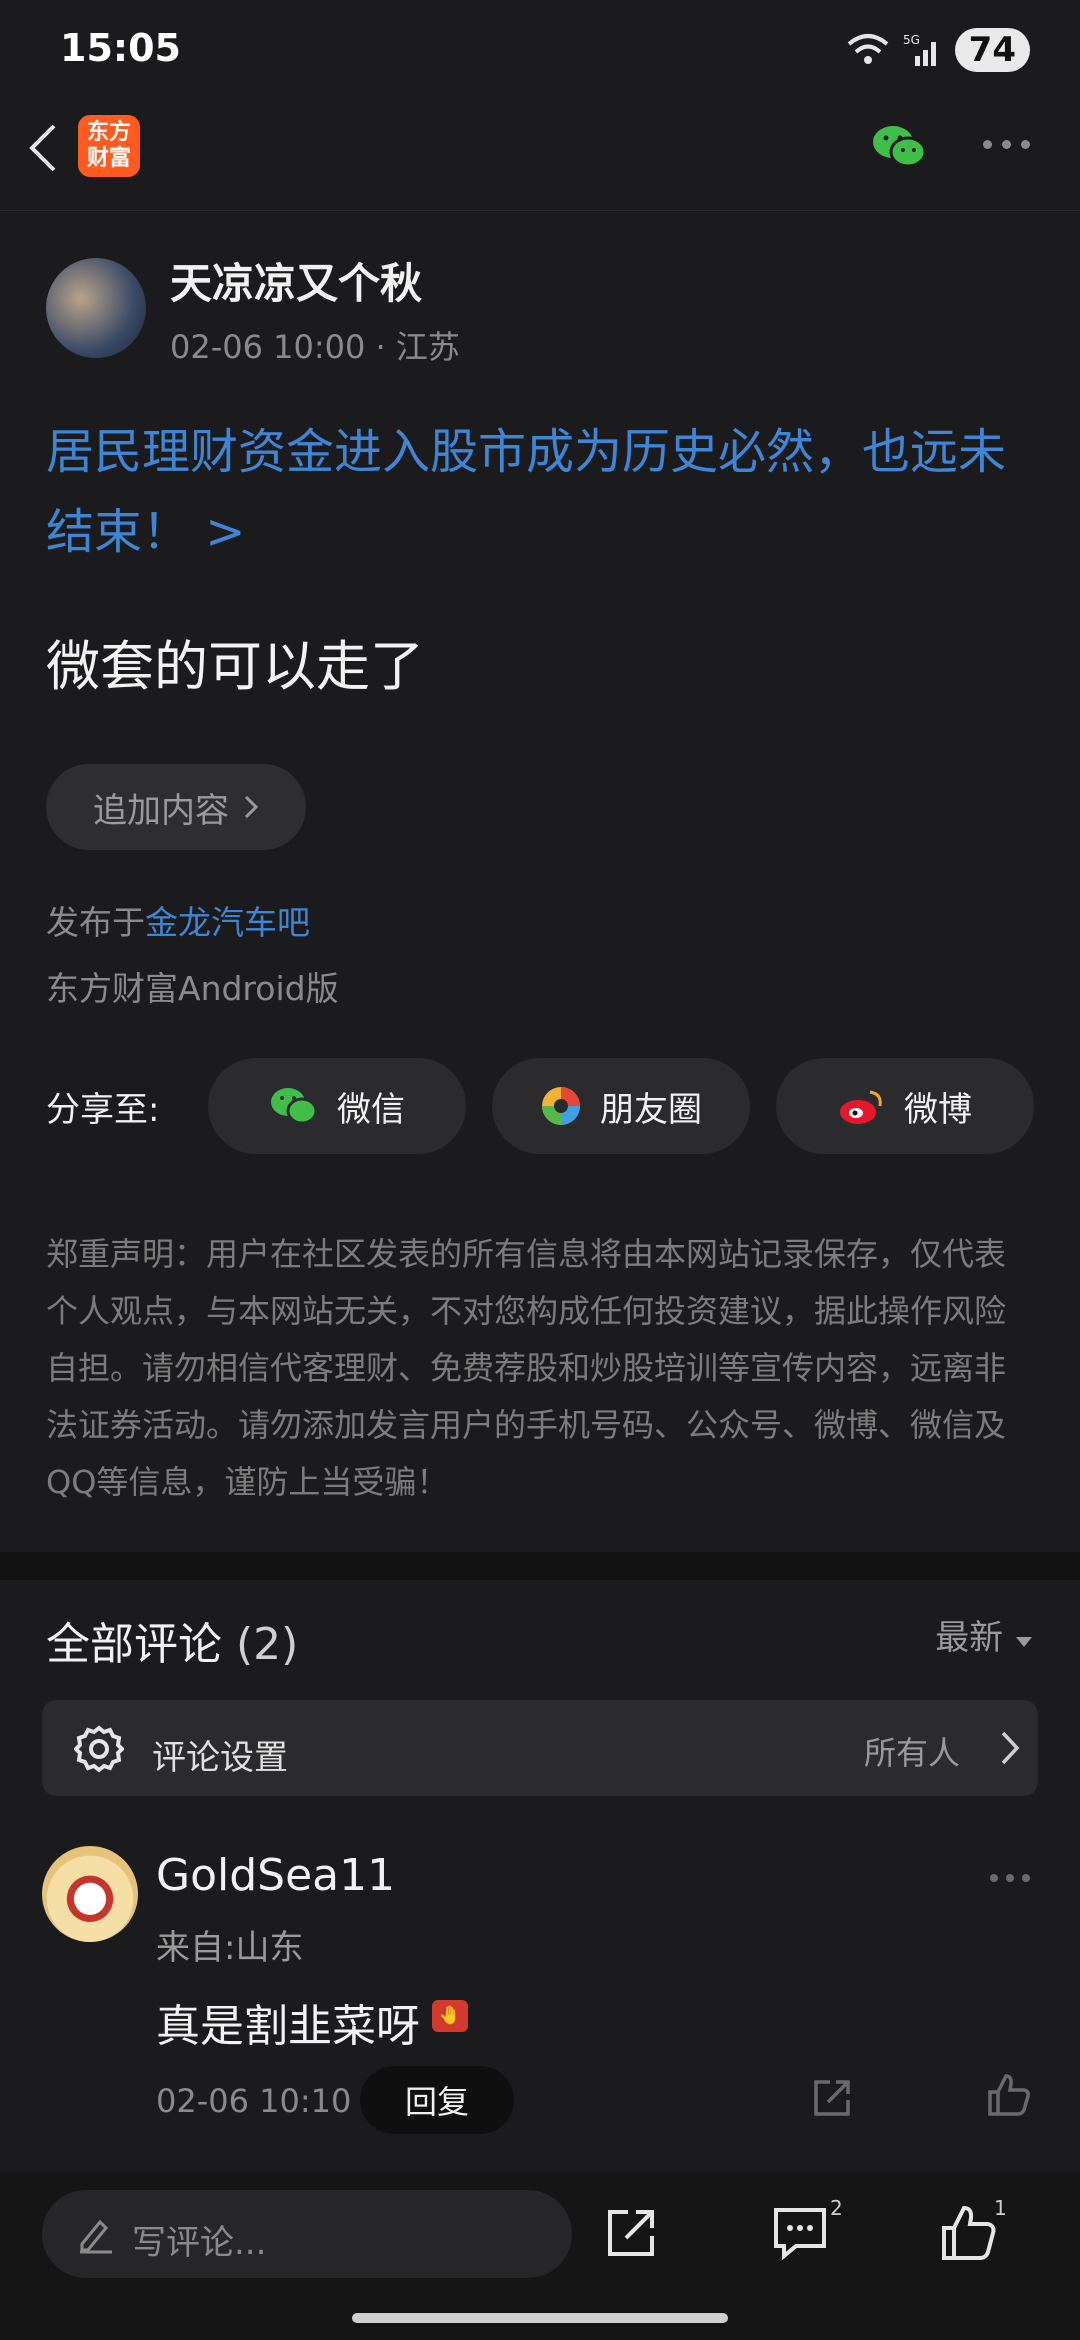  What do you see at coordinates (192, 988) in the screenshot?
I see `client-info: 东方财富Android版` at bounding box center [192, 988].